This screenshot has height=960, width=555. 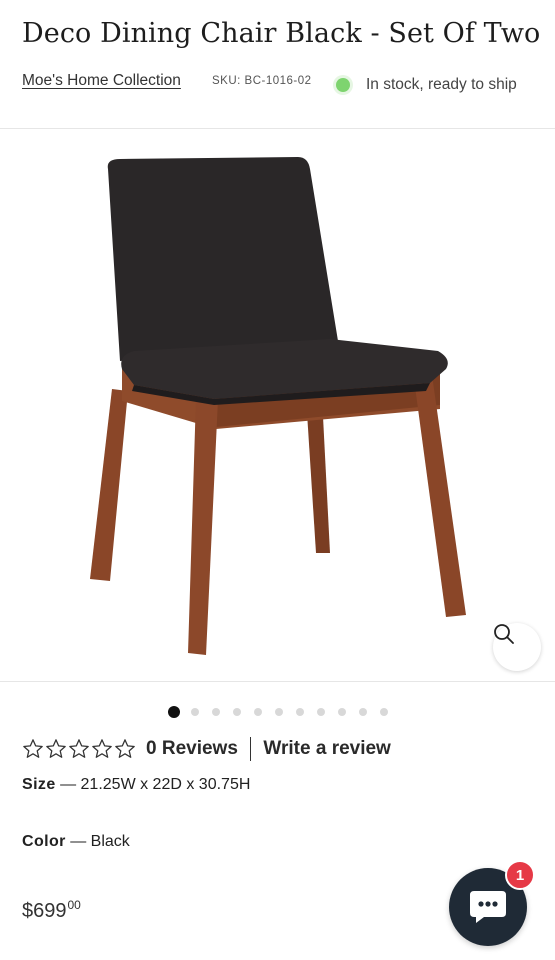 I want to click on price-cents: 00, so click(x=74, y=905).